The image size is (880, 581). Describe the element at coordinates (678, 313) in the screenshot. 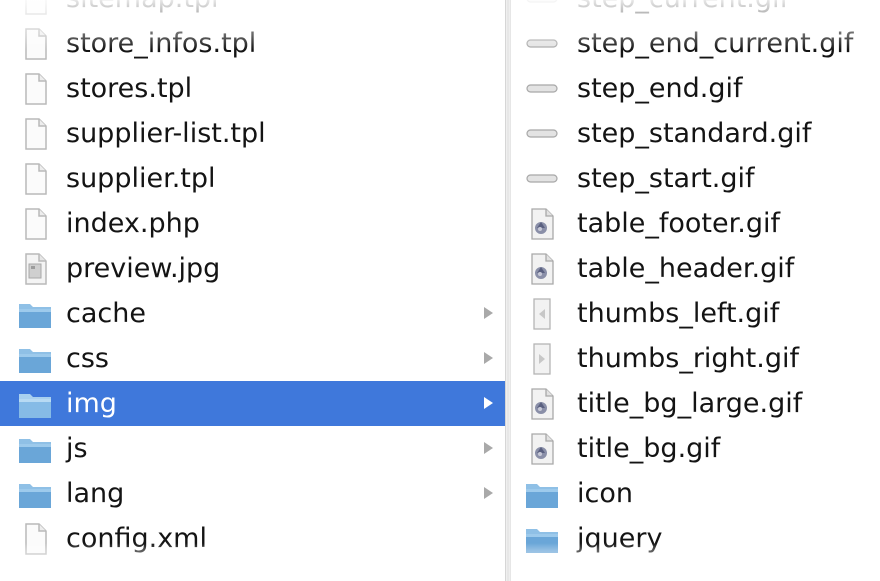

I see `item-label: thumbs_left.gif` at that location.